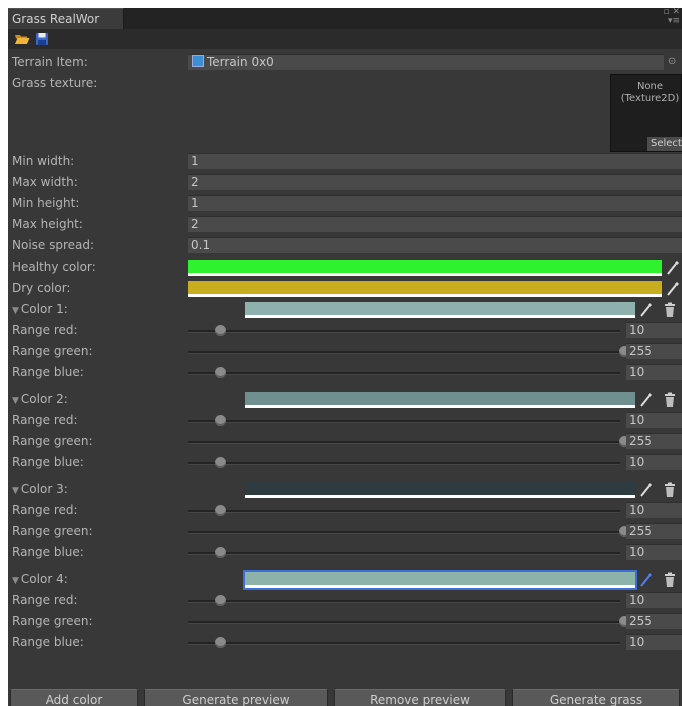 Image resolution: width=682 pixels, height=706 pixels. I want to click on noise-spread-input: 0.1, so click(435, 245).